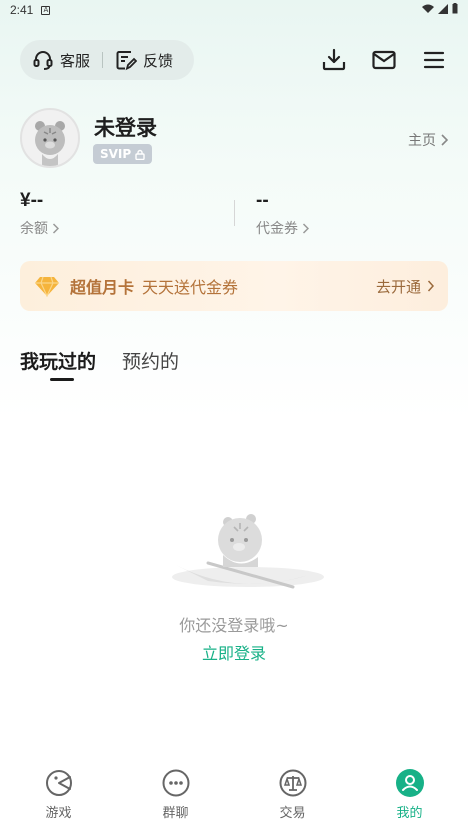 The image size is (468, 832). I want to click on monthly-card-banner: 超值月卡 天天送代金券 去开通, so click(234, 286).